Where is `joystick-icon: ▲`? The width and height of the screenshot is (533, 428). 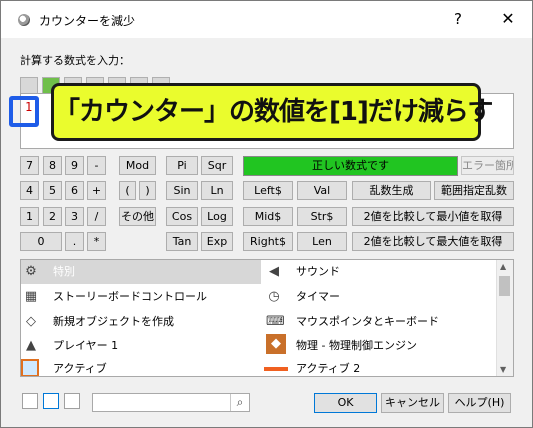
joystick-icon: ▲ is located at coordinates (31, 345).